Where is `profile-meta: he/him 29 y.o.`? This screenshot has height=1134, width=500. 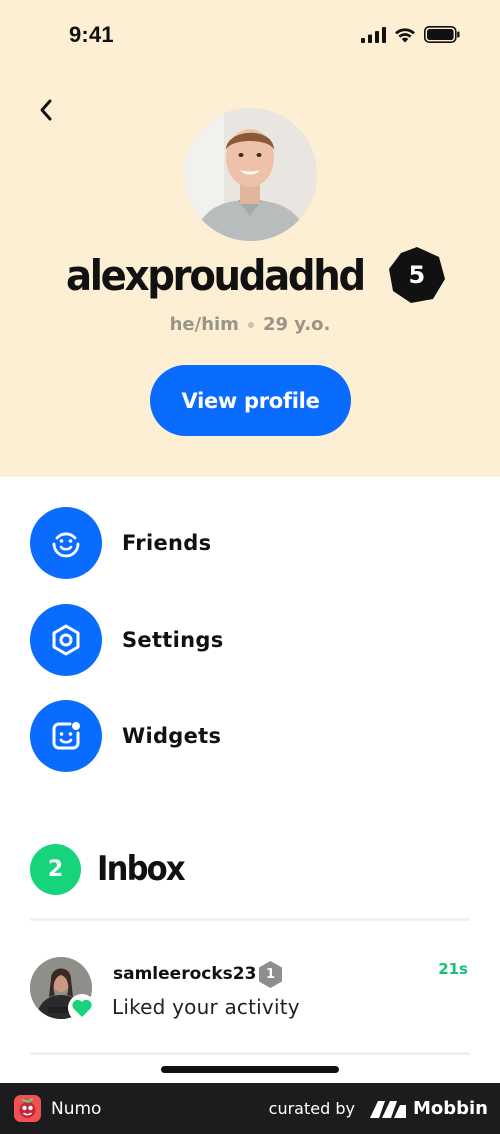
profile-meta: he/him 29 y.o. is located at coordinates (250, 324).